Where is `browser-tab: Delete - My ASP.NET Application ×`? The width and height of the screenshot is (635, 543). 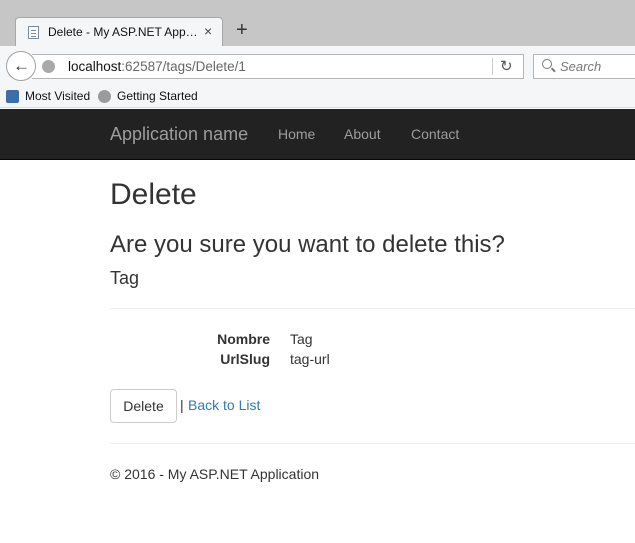
browser-tab: Delete - My ASP.NET Application × is located at coordinates (119, 32).